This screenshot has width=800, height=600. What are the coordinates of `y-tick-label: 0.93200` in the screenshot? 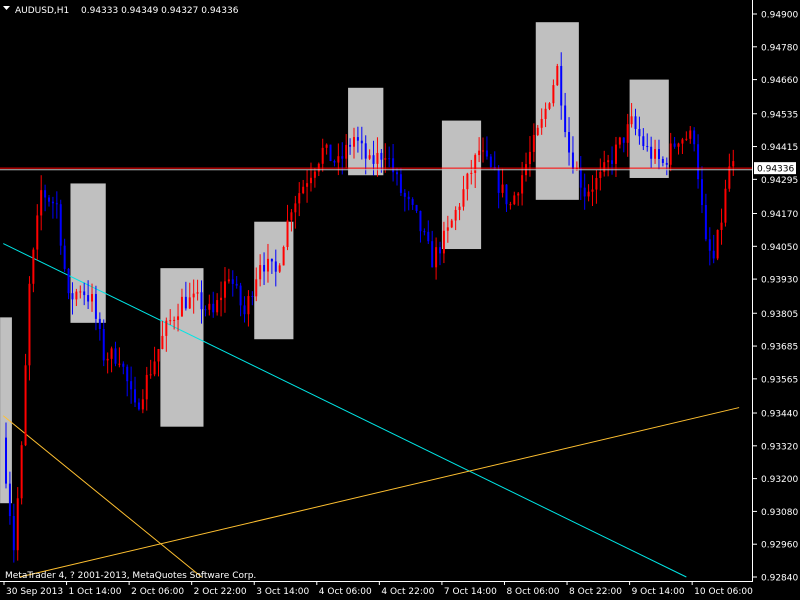 It's located at (779, 480).